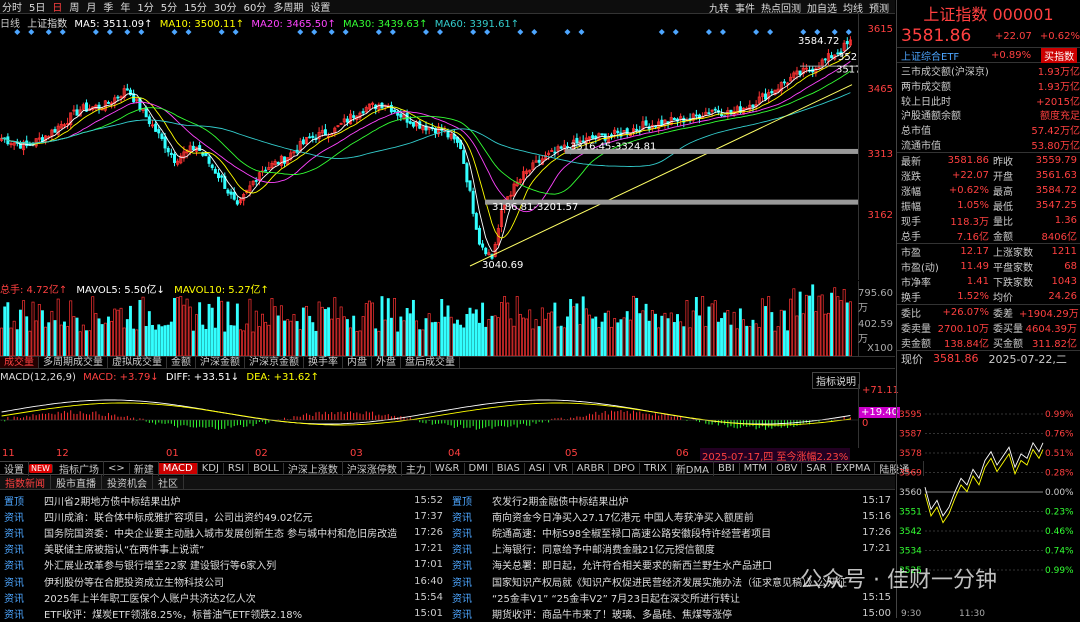 Image resolution: width=1080 pixels, height=622 pixels. What do you see at coordinates (226, 564) in the screenshot?
I see `news-title: 外汇展业改革参与银行增至22家 建设银行等6家入列` at bounding box center [226, 564].